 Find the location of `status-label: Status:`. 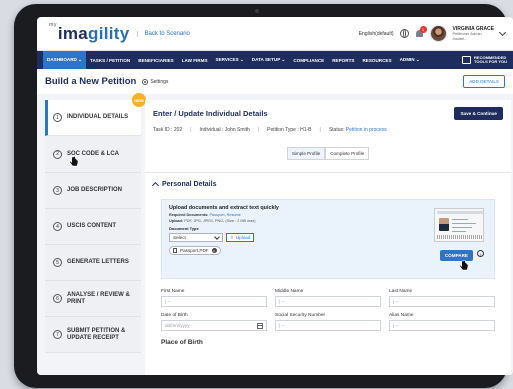

status-label: Status: is located at coordinates (336, 130).